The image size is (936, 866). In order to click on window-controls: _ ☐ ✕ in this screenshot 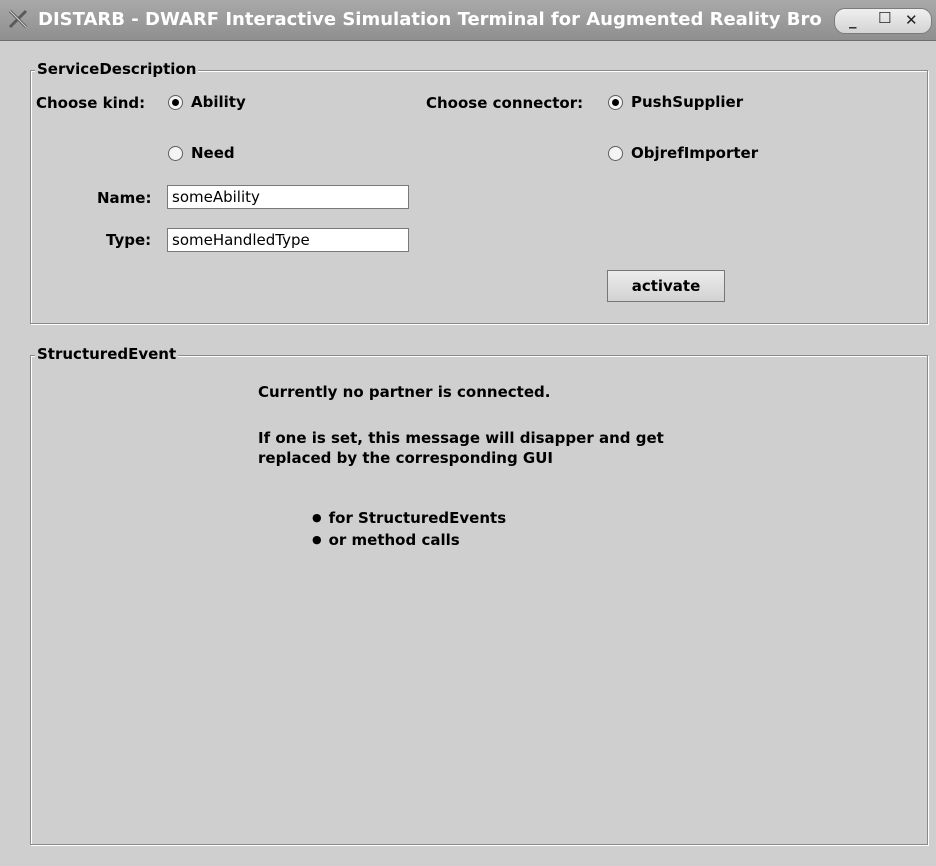, I will do `click(883, 21)`.